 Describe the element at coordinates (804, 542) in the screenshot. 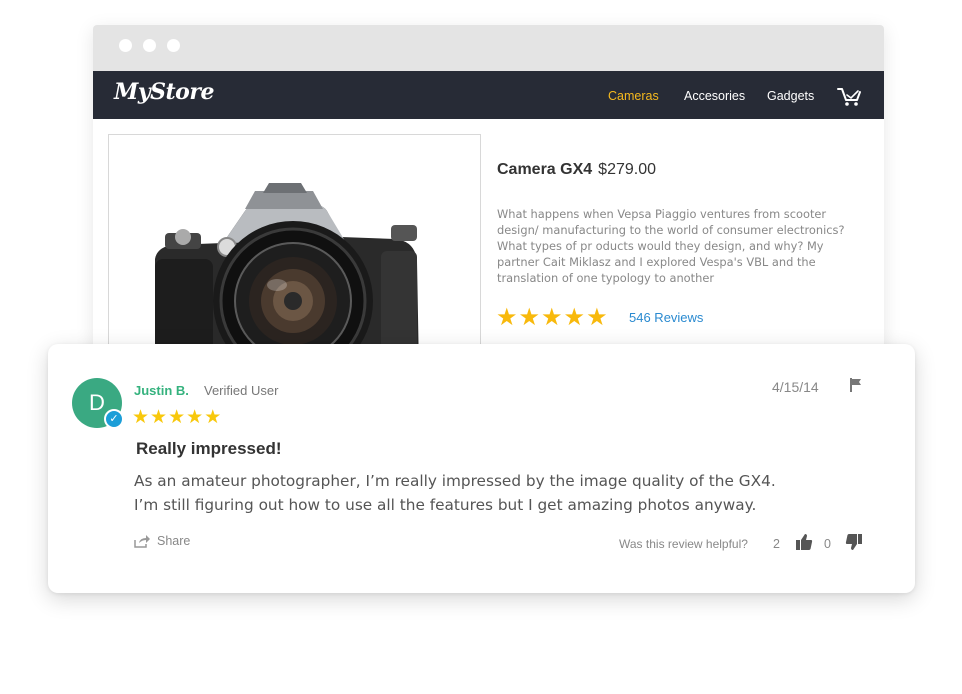

I see `thumbs-up-icon` at that location.